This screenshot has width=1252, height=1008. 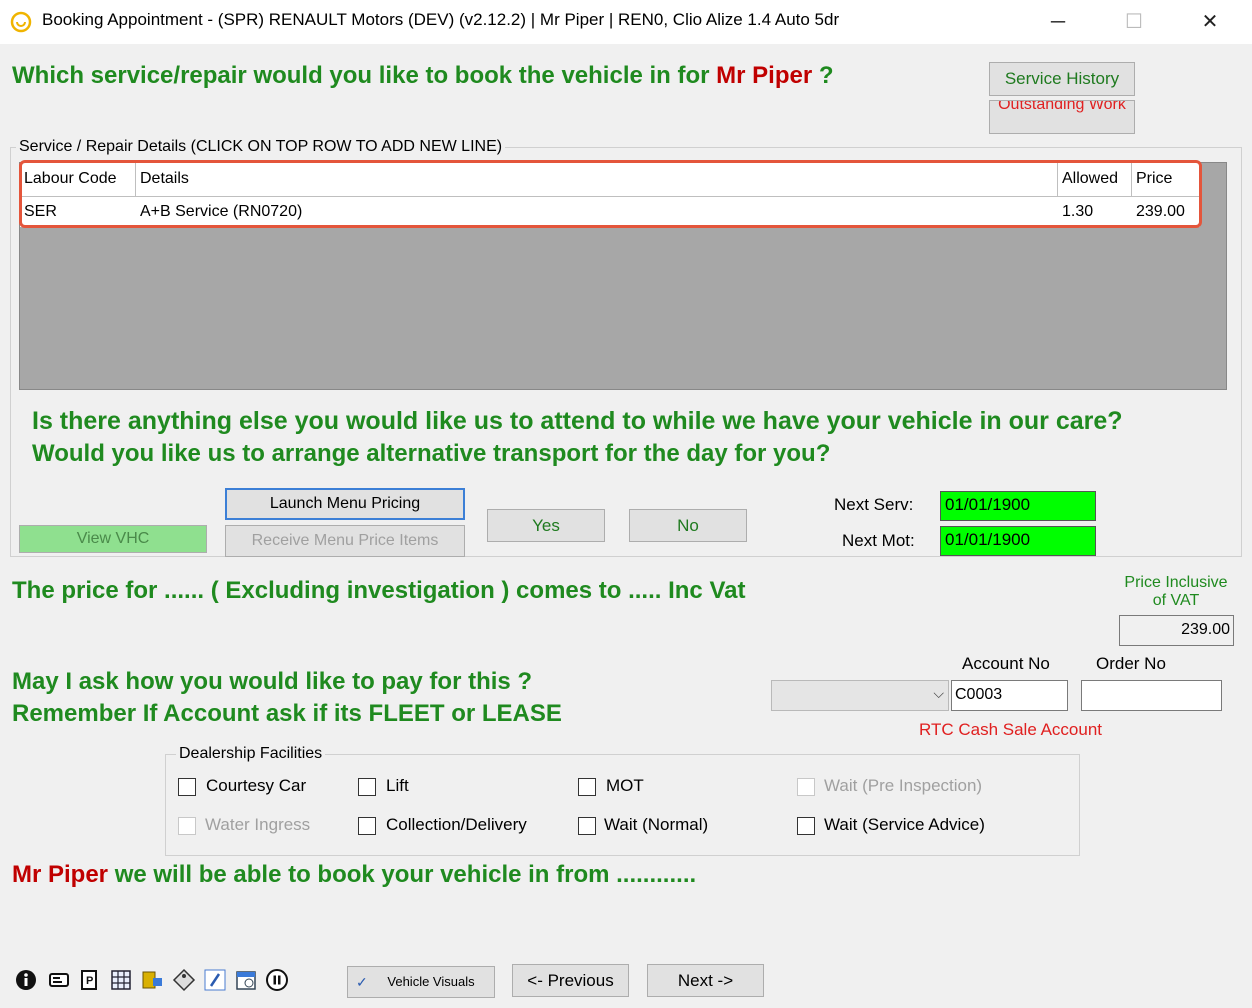 What do you see at coordinates (367, 787) in the screenshot?
I see `lift-checkbox` at bounding box center [367, 787].